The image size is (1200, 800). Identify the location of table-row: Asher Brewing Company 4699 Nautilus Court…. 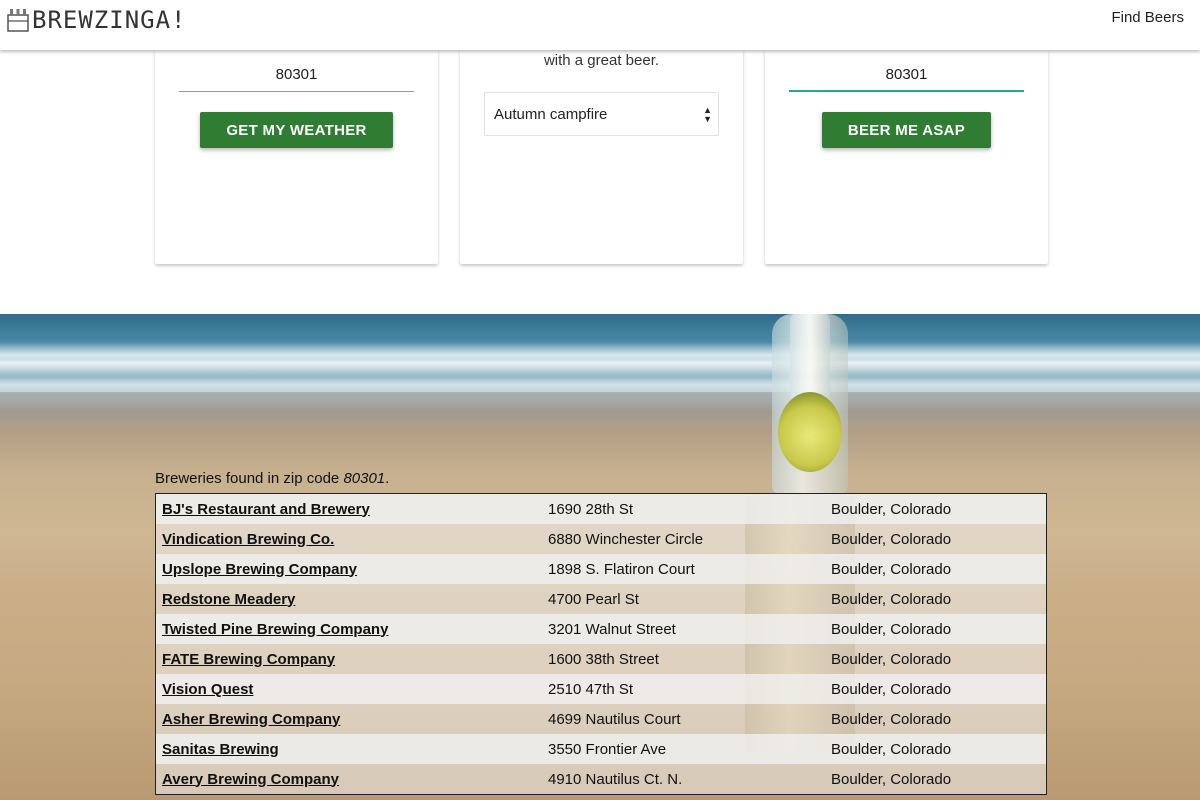
(601, 719).